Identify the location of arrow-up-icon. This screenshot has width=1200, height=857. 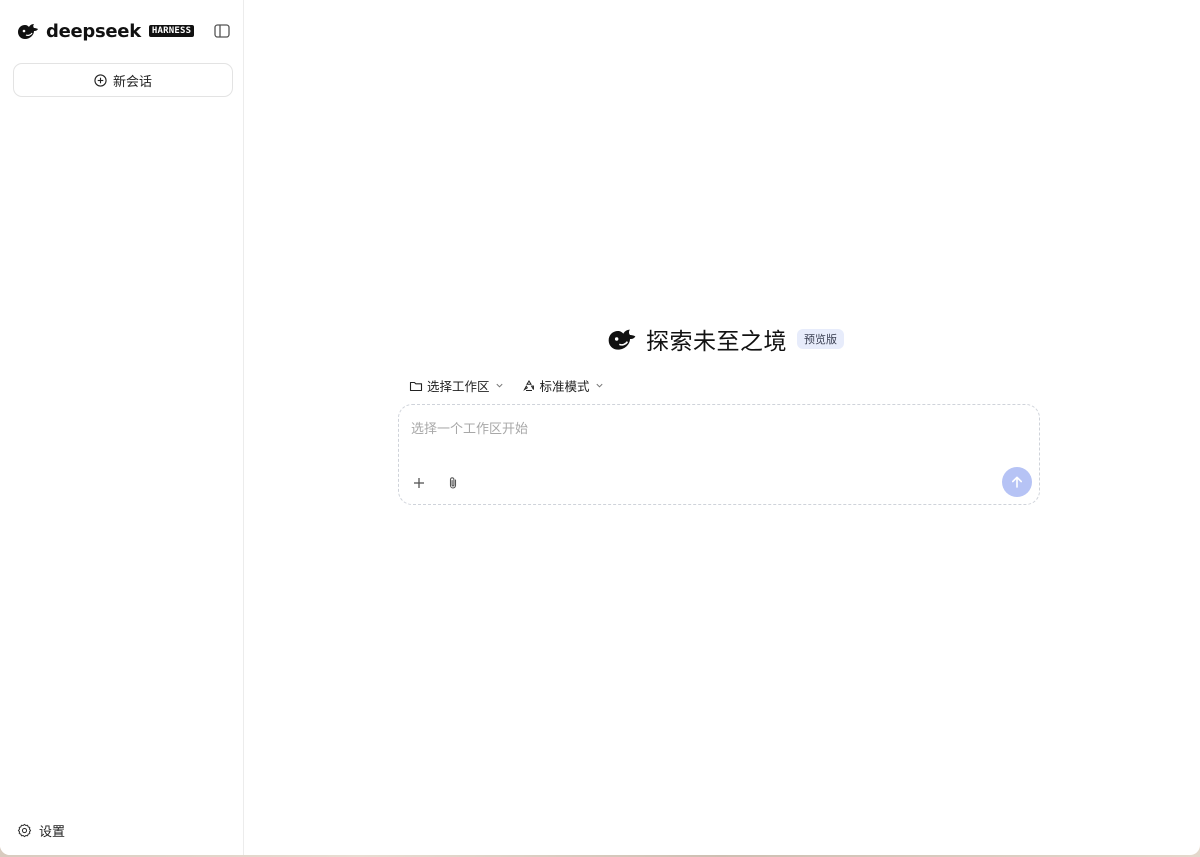
(1017, 482).